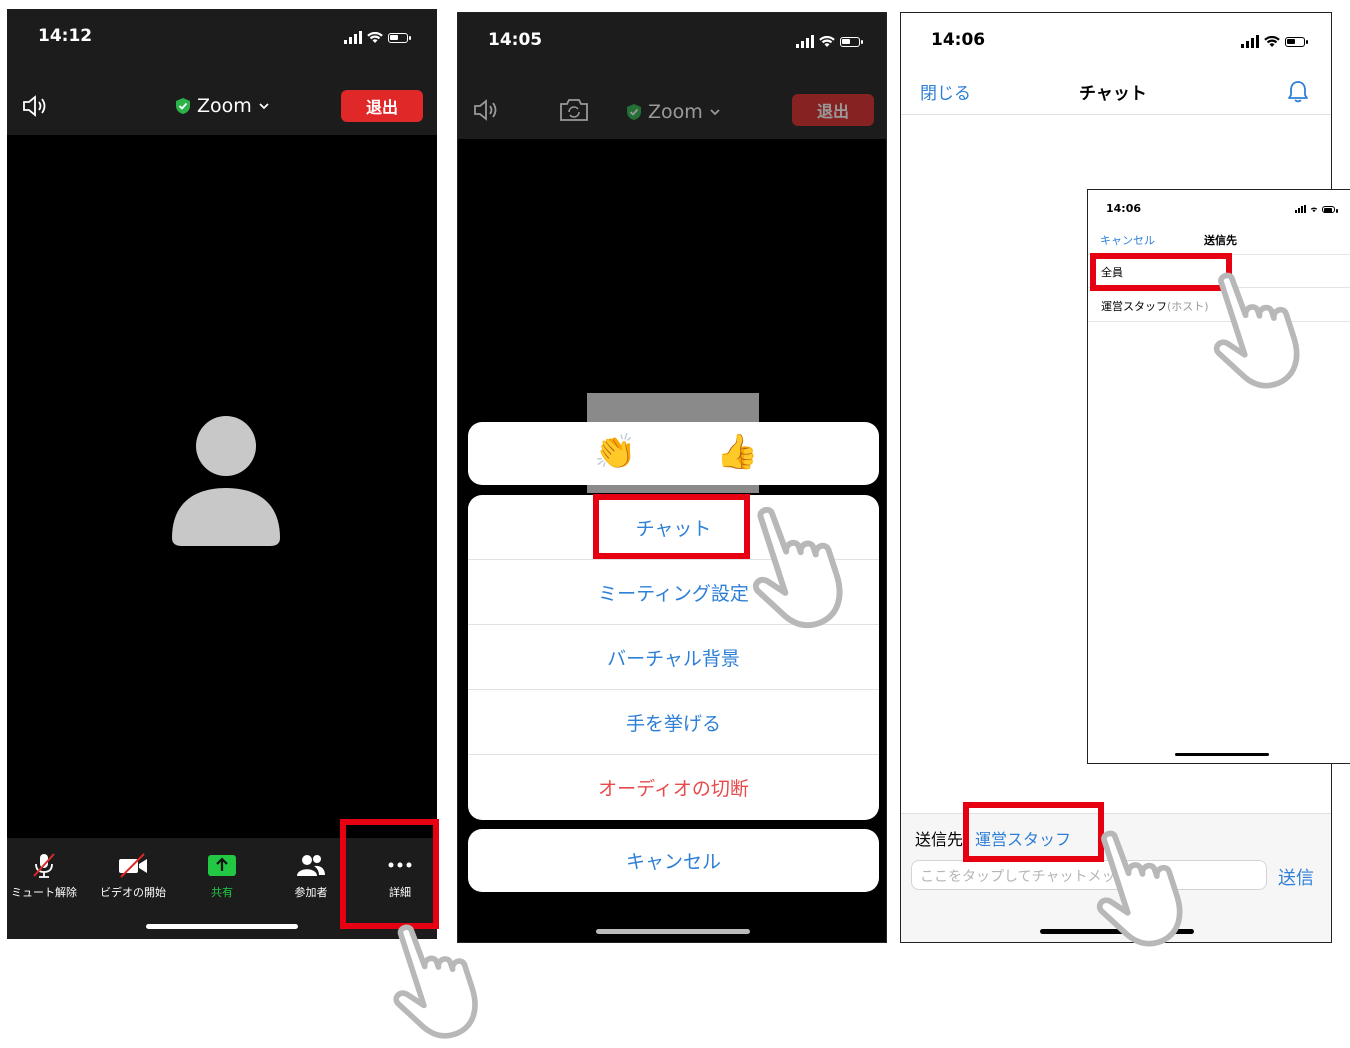 This screenshot has height=1048, width=1350. I want to click on unmute-label: ミュート解除, so click(44, 892).